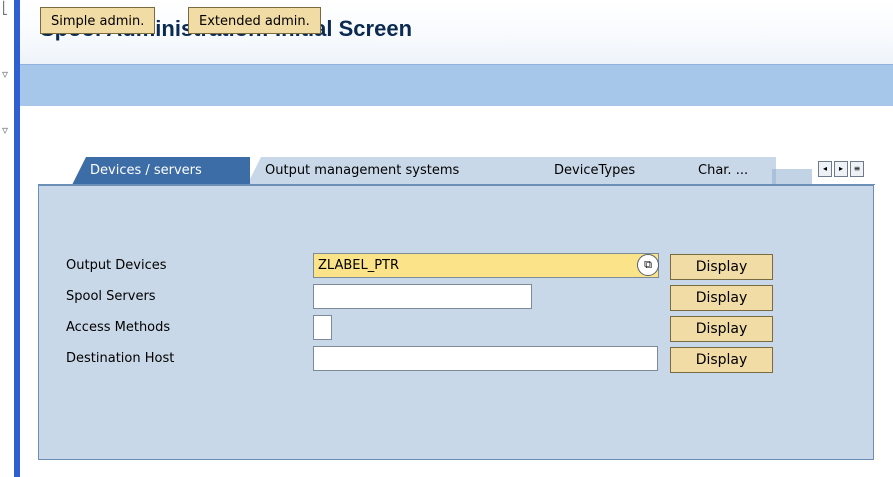 The width and height of the screenshot is (893, 477). I want to click on spool-servers-label: Spool Servers, so click(111, 296).